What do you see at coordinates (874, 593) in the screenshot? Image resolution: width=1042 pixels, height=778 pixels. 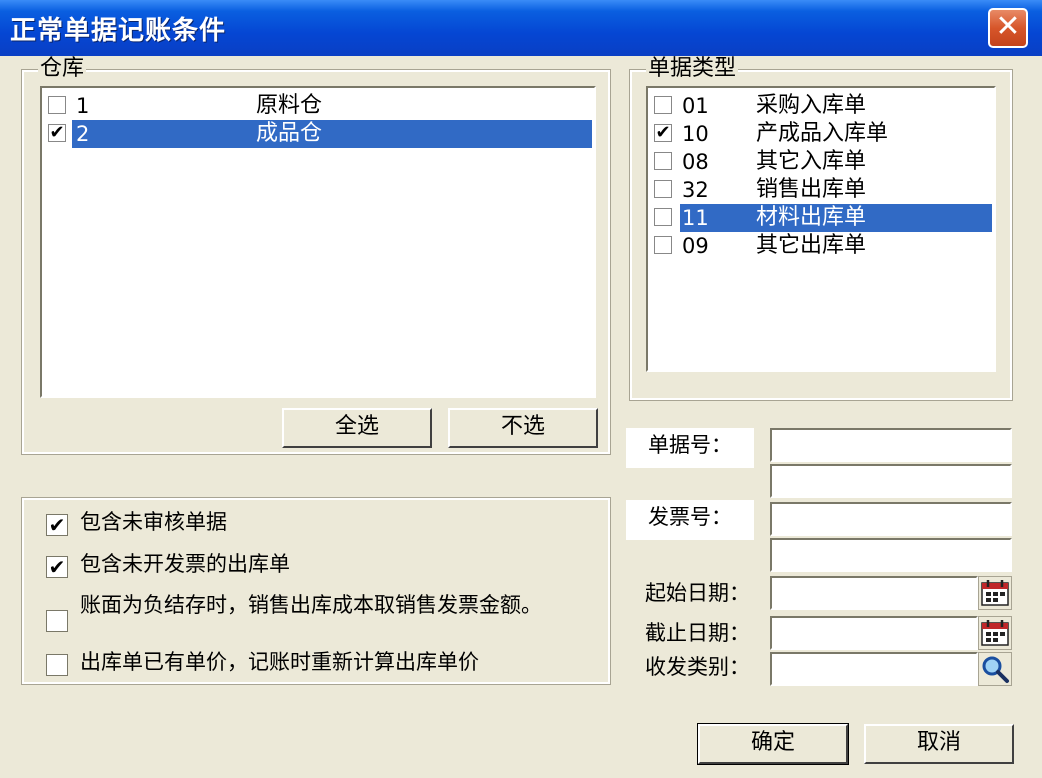 I see `start-date-input` at bounding box center [874, 593].